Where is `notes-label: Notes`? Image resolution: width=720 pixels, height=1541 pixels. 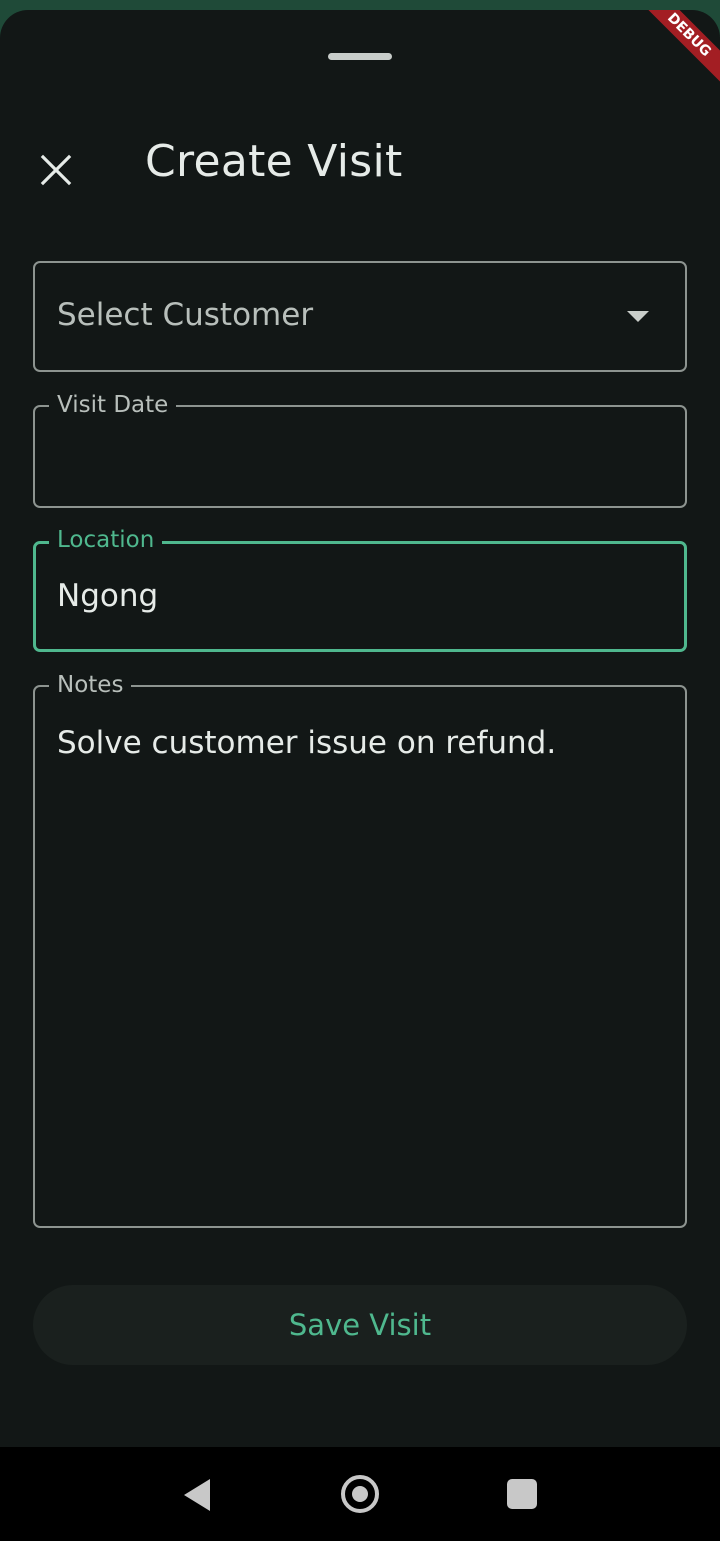 notes-label: Notes is located at coordinates (90, 685).